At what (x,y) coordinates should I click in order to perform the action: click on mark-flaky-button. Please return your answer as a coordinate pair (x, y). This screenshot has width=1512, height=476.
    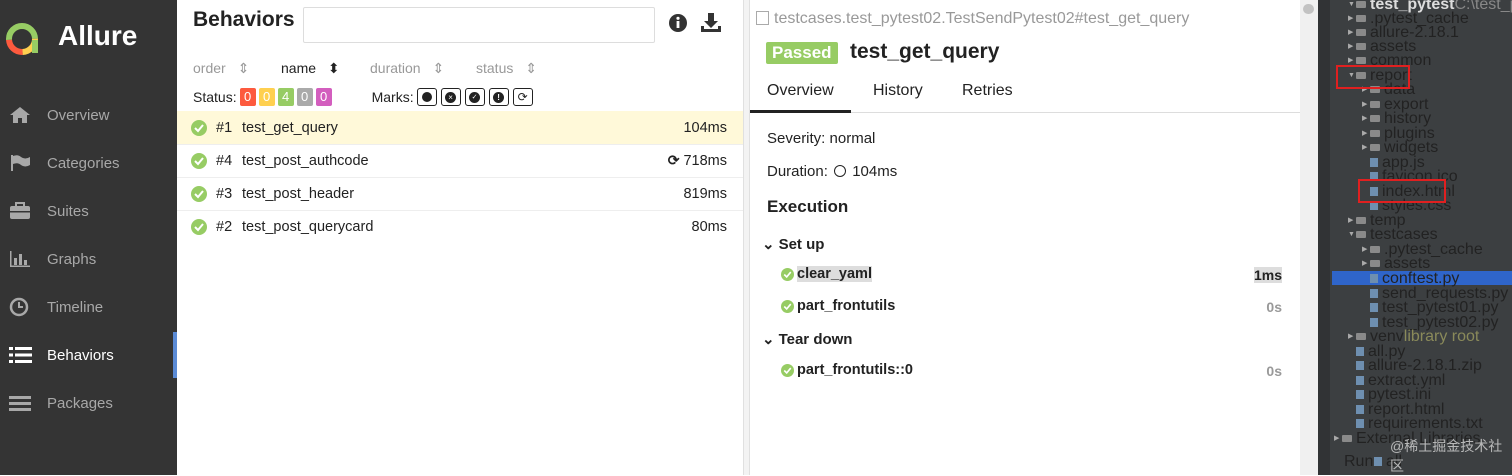
    Looking at the image, I should click on (426, 97).